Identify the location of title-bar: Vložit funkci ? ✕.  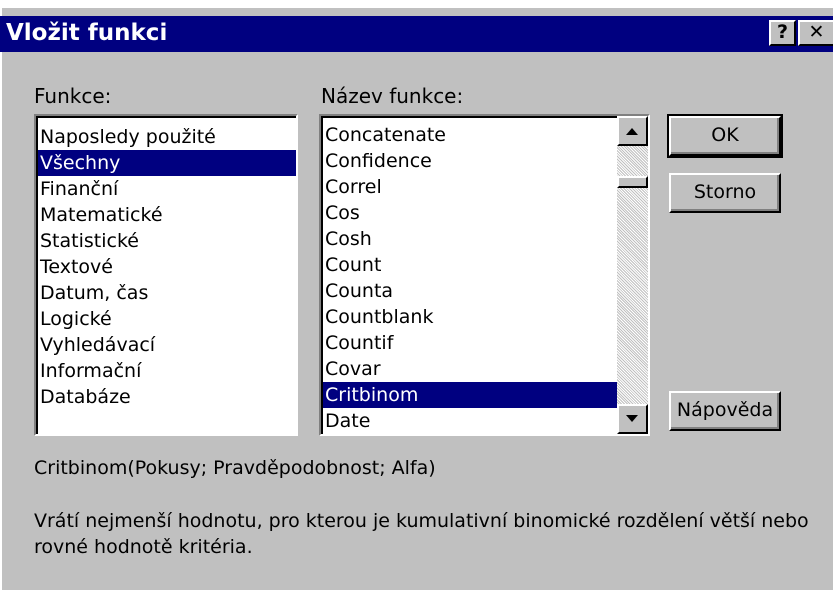
(416, 34).